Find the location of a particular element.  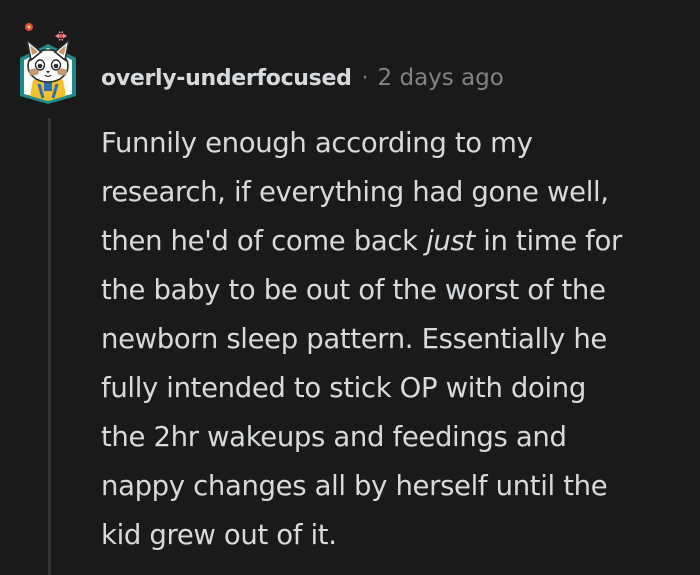

comment-body-line: then he'd of come back just in time for is located at coordinates (397, 241).